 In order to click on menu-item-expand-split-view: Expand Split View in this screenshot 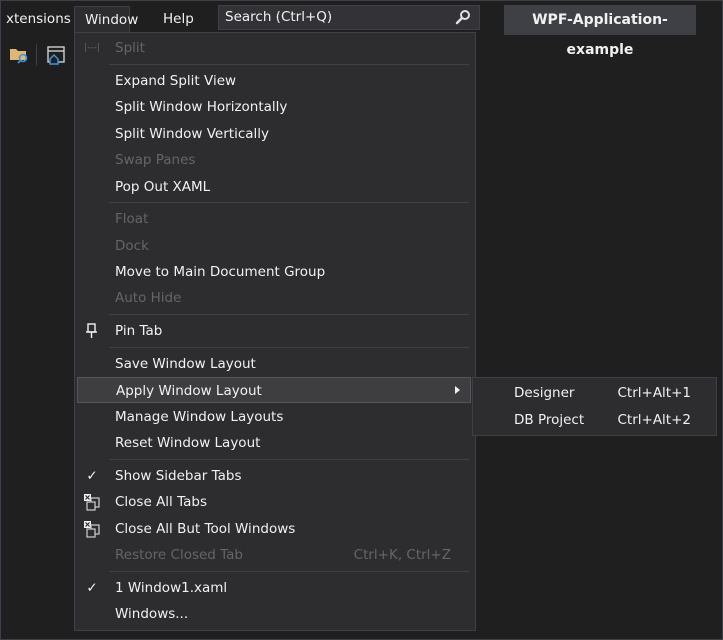, I will do `click(275, 81)`.